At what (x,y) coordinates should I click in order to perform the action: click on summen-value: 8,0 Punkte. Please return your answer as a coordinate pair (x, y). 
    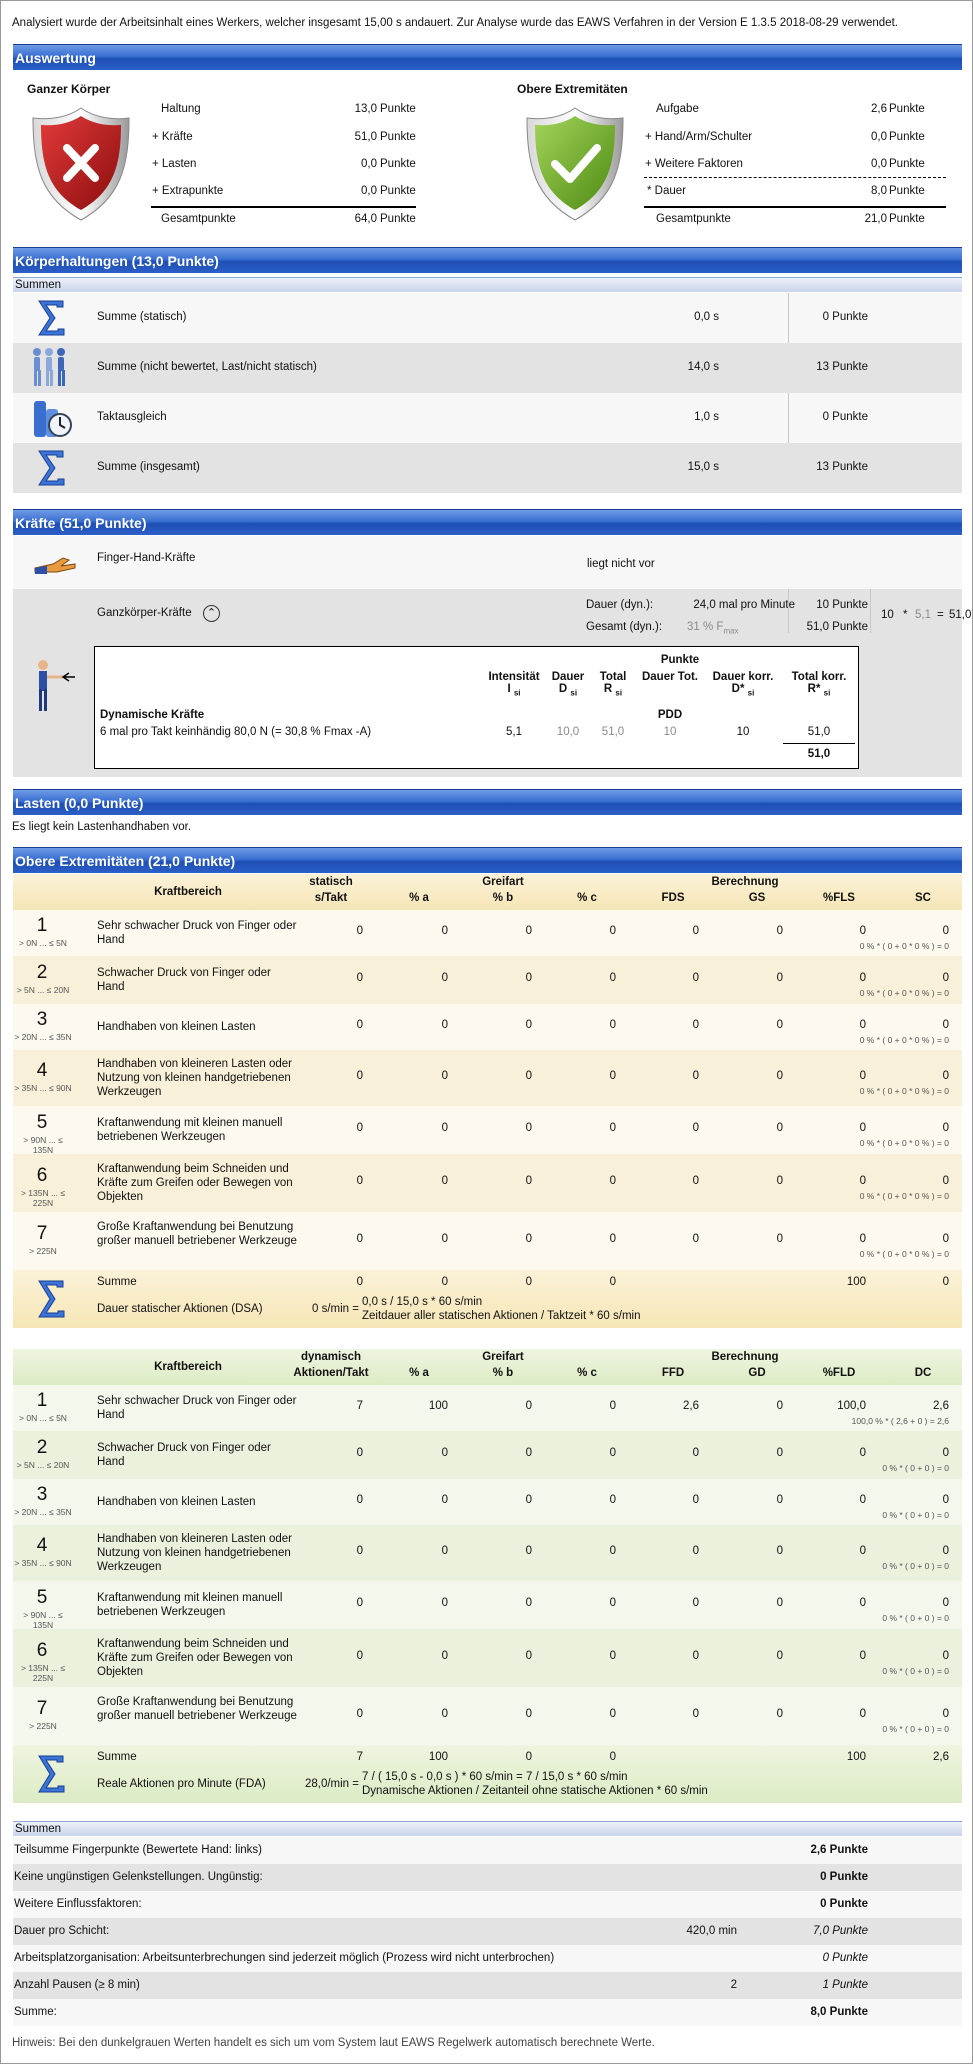
    Looking at the image, I should click on (839, 2012).